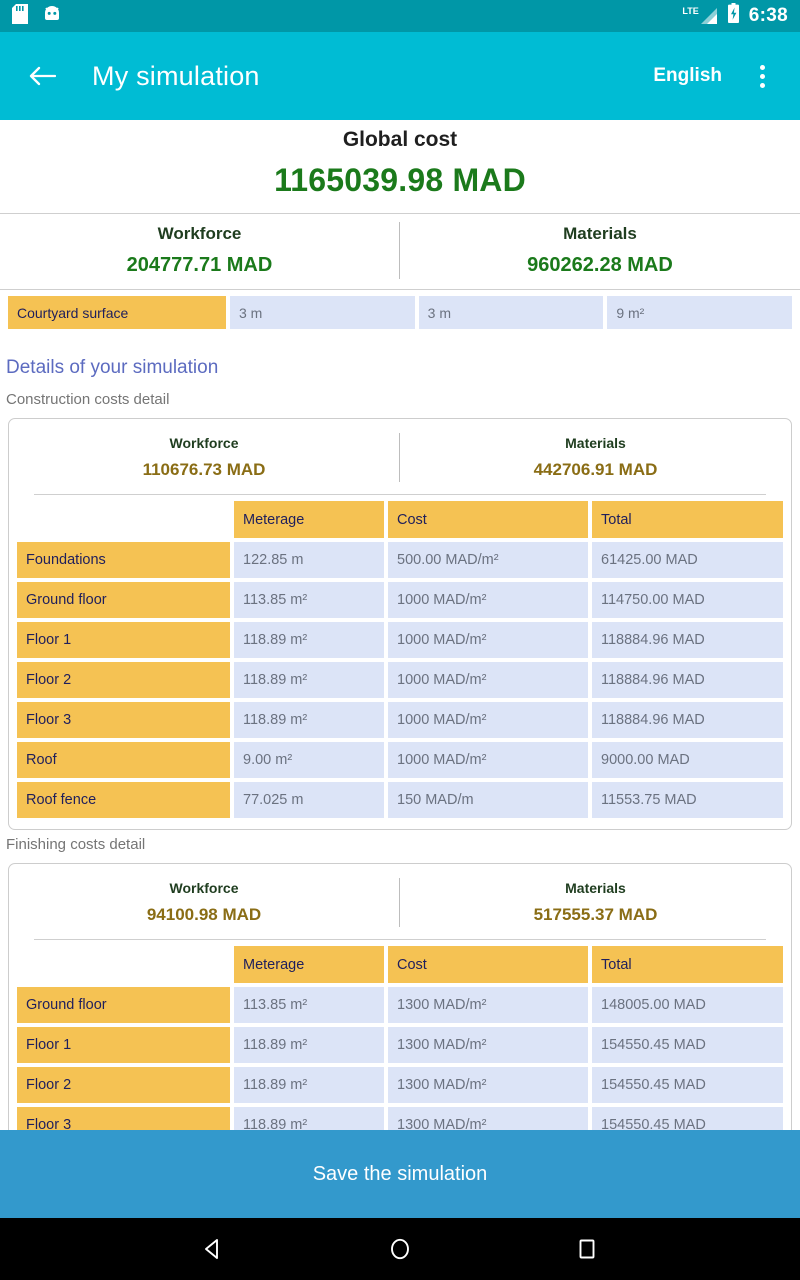 This screenshot has width=800, height=1280. Describe the element at coordinates (690, 11) in the screenshot. I see `lte-label: LTE` at that location.